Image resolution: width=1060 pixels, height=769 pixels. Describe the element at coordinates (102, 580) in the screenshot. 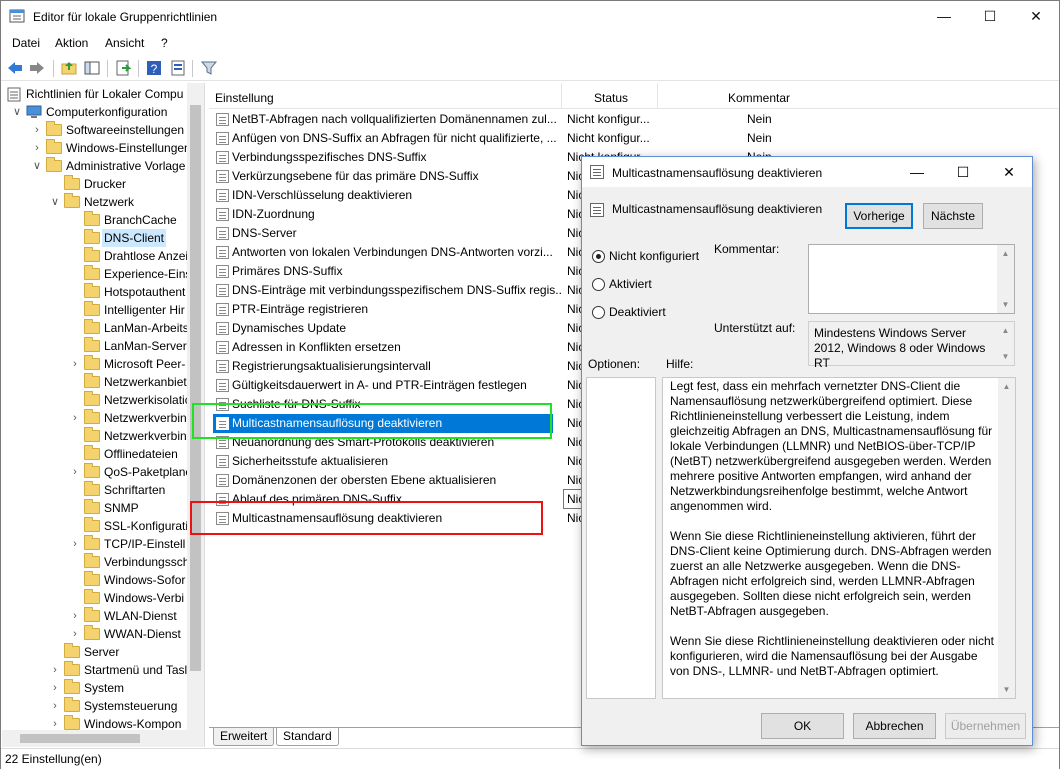

I see `tree-node: Windows-Sofor` at that location.